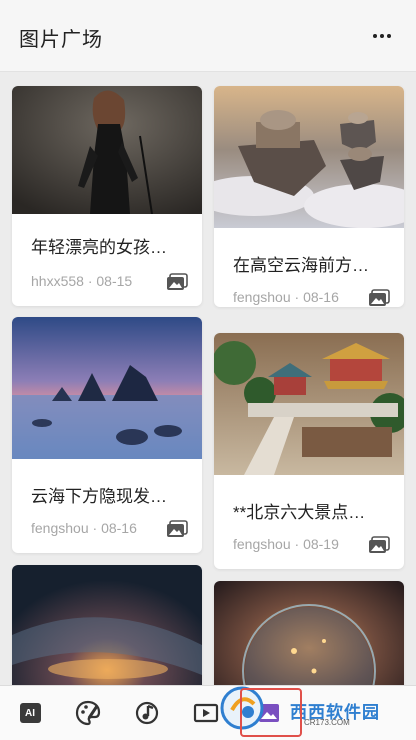  I want to click on image-card: 在高空云海前方… fengshou · 08-16, so click(309, 196).